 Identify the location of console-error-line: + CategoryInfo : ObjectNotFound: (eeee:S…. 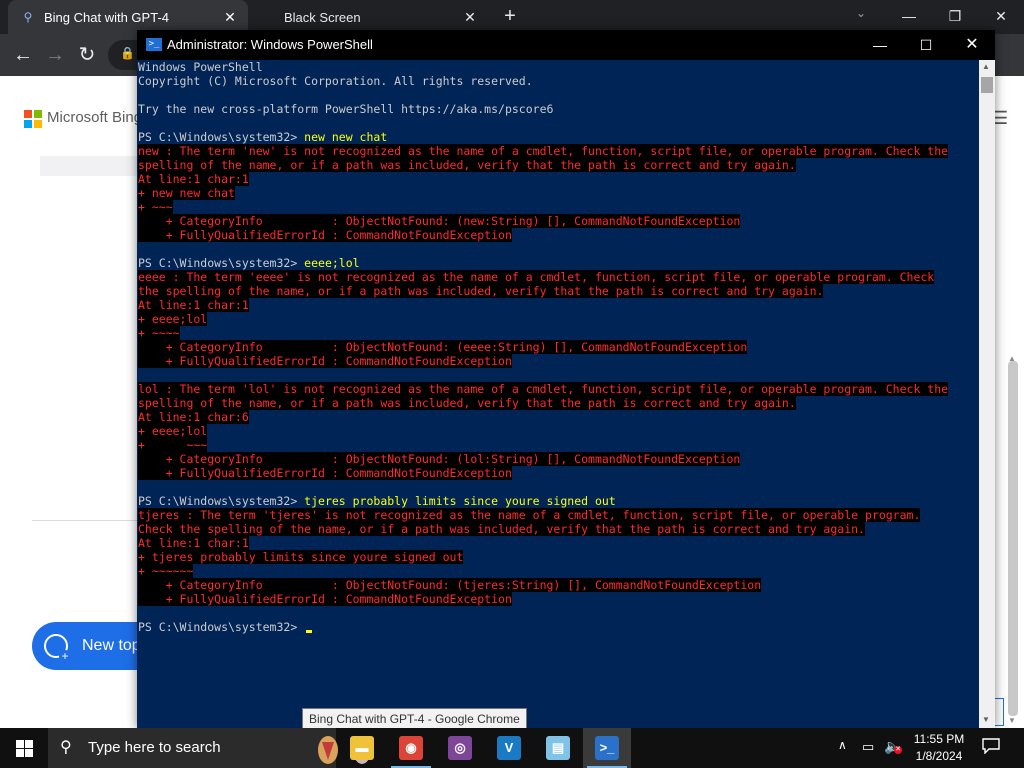
(558, 347).